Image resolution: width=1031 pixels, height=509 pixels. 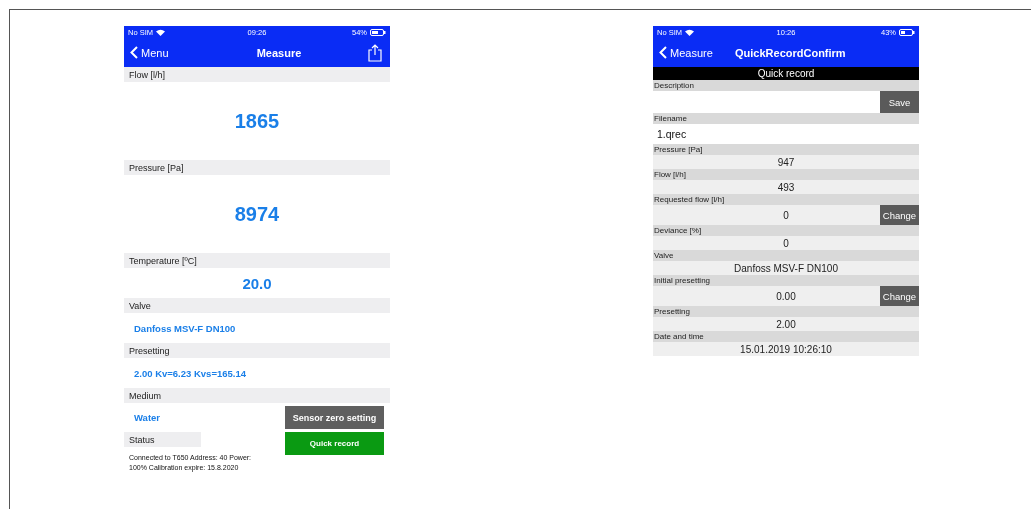 What do you see at coordinates (279, 52) in the screenshot?
I see `screen-title: Measure` at bounding box center [279, 52].